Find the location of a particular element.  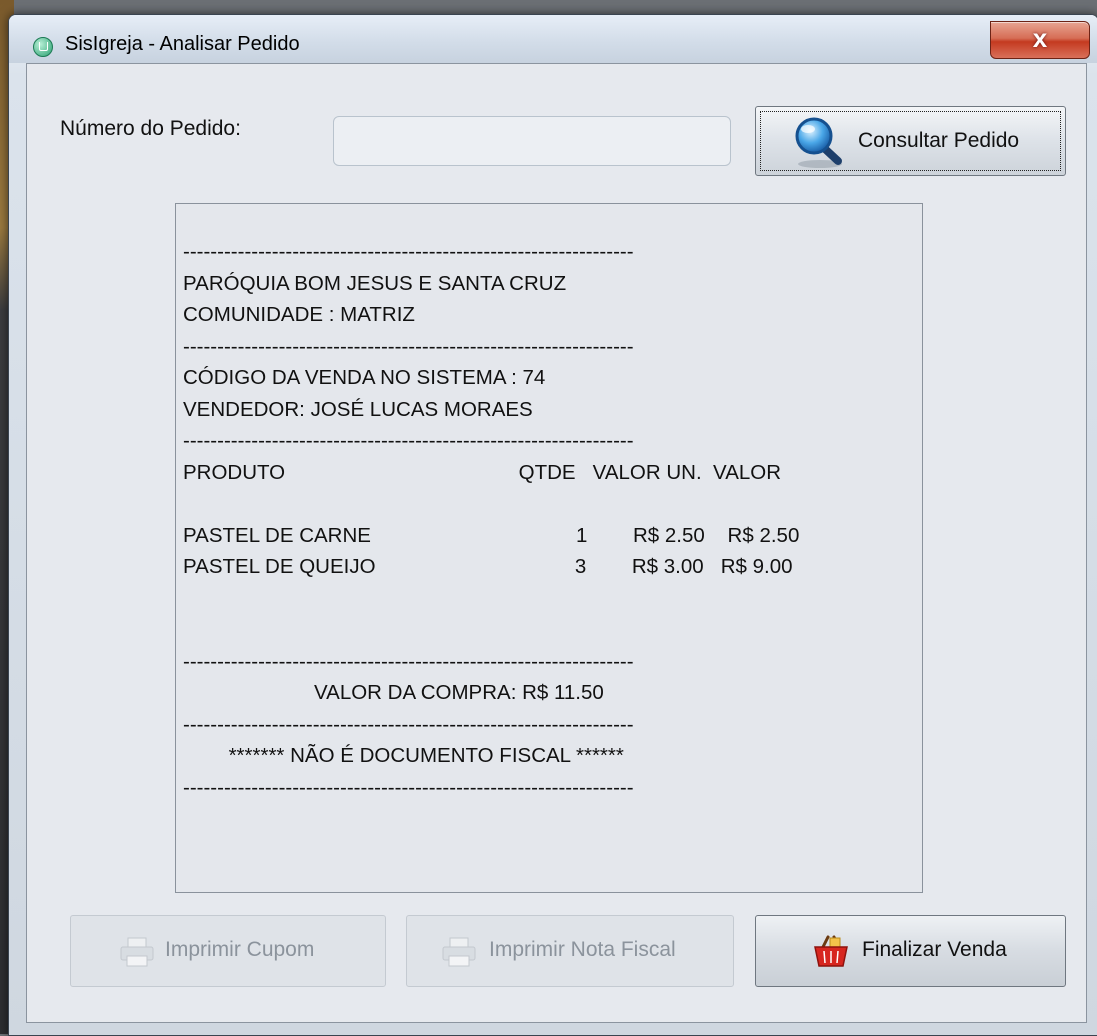

print-receipt-button: Imprimir Cupom is located at coordinates (228, 951).